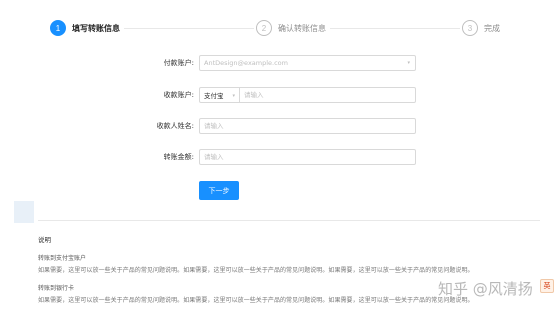 The width and height of the screenshot is (554, 313). I want to click on amount-label: 转账金额:, so click(178, 157).